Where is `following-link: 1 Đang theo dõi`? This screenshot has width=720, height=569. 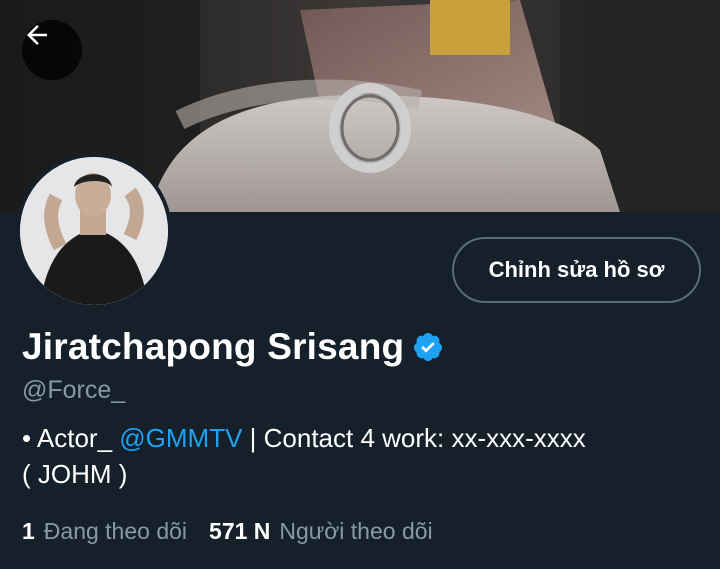
following-link: 1 Đang theo dõi is located at coordinates (104, 531).